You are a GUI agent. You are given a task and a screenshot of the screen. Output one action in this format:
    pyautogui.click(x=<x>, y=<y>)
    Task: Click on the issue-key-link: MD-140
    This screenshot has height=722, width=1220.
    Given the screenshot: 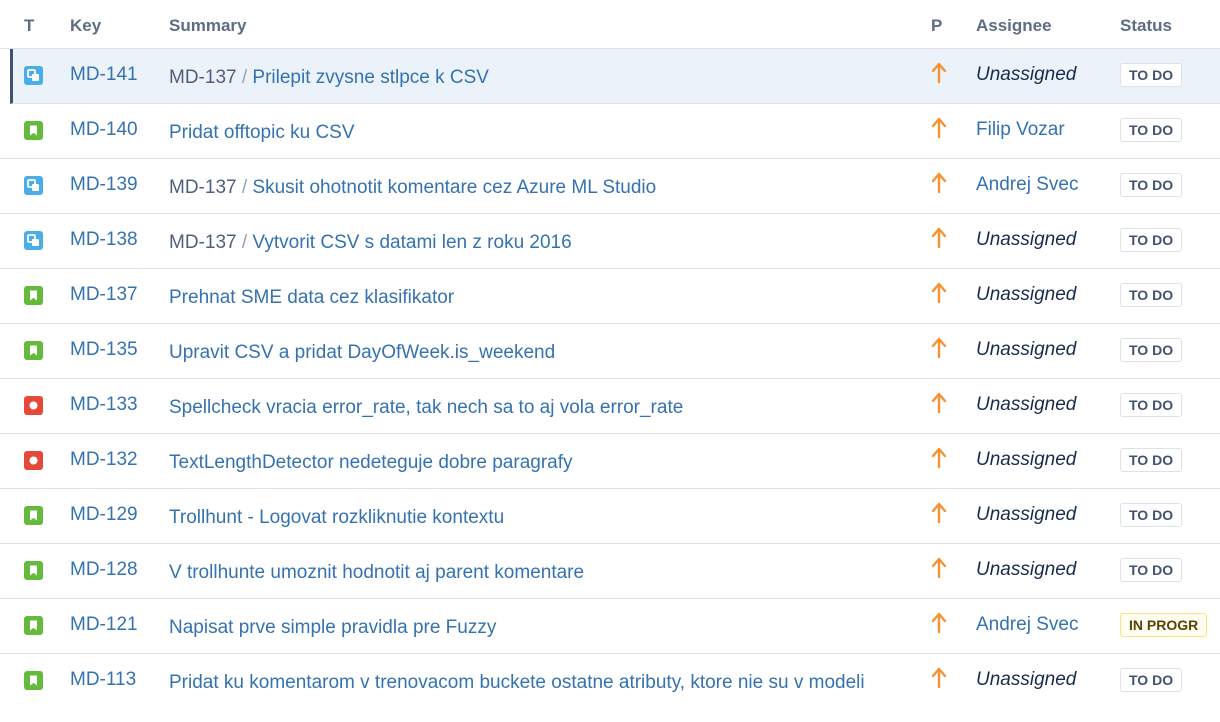 What is the action you would take?
    pyautogui.click(x=104, y=130)
    